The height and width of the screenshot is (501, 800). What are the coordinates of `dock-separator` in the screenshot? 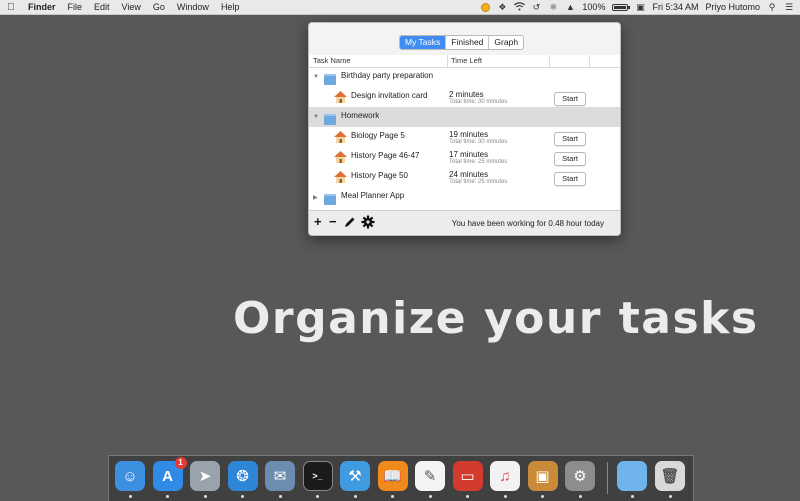 It's located at (607, 478).